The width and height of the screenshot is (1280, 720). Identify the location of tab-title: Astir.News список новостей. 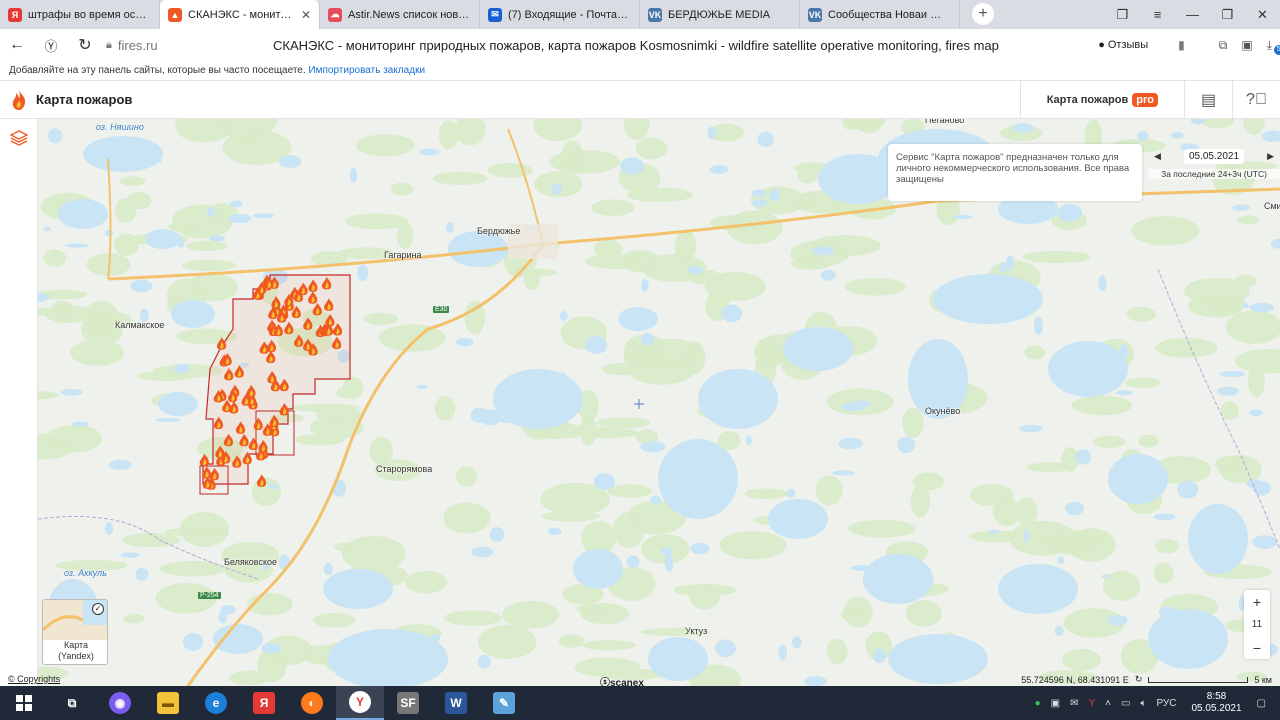
(409, 14).